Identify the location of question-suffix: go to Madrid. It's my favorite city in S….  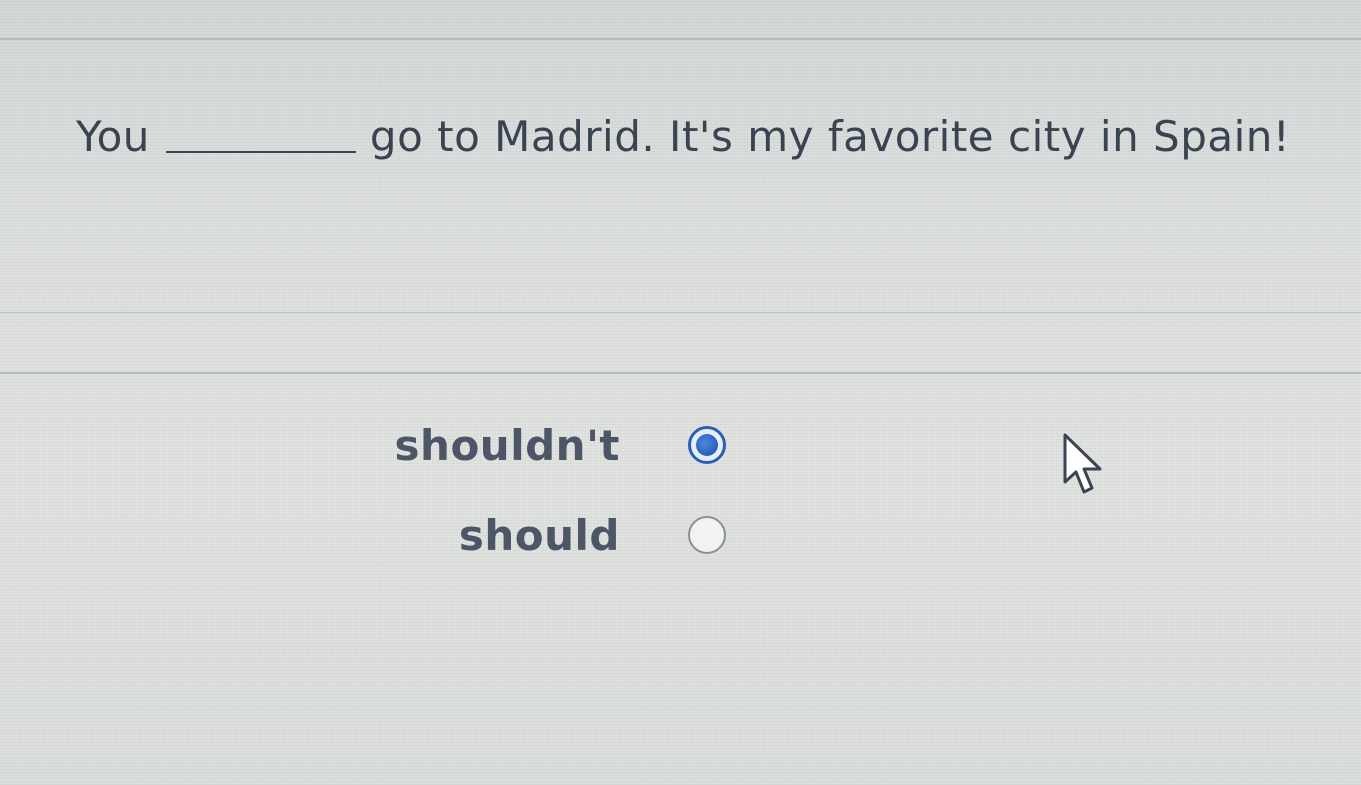
(830, 136).